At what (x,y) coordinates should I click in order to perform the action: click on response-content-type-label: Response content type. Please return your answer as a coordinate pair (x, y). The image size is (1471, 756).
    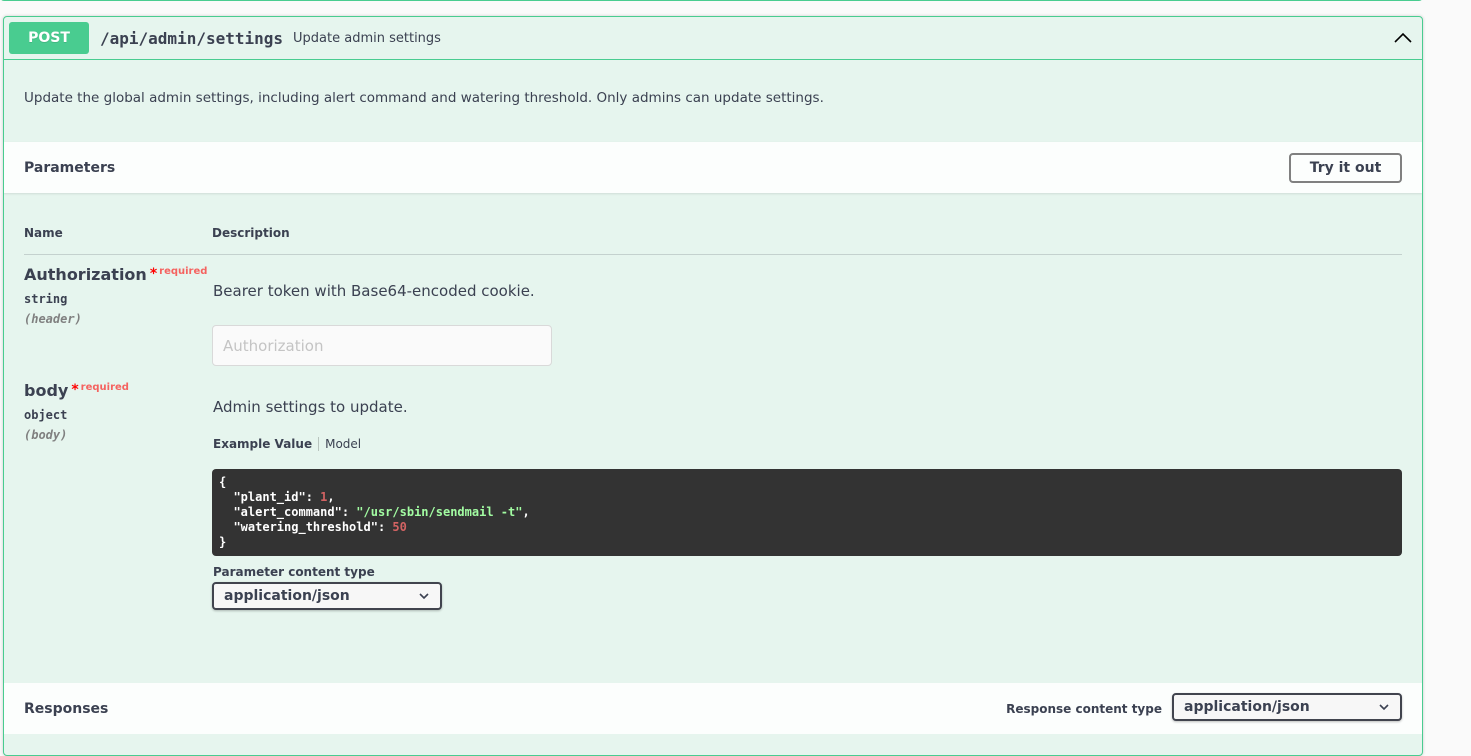
    Looking at the image, I should click on (1084, 708).